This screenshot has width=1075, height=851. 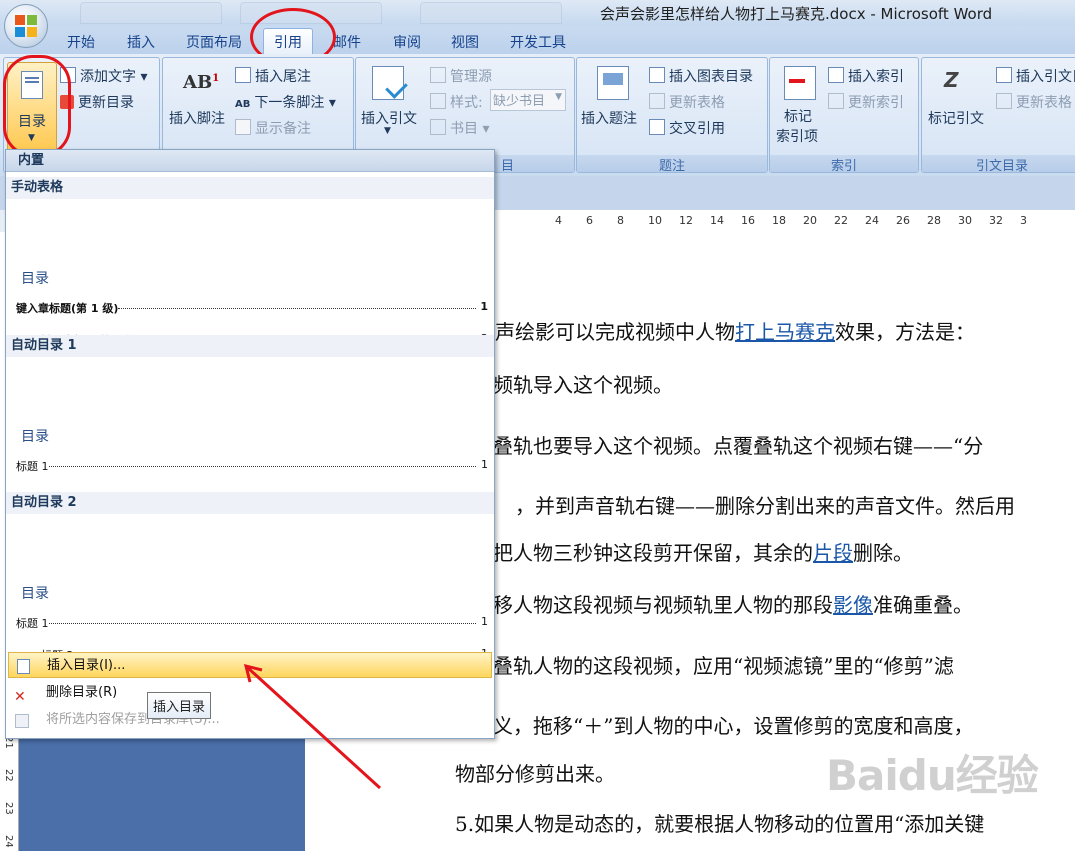 I want to click on document-link: 影像, so click(x=853, y=605).